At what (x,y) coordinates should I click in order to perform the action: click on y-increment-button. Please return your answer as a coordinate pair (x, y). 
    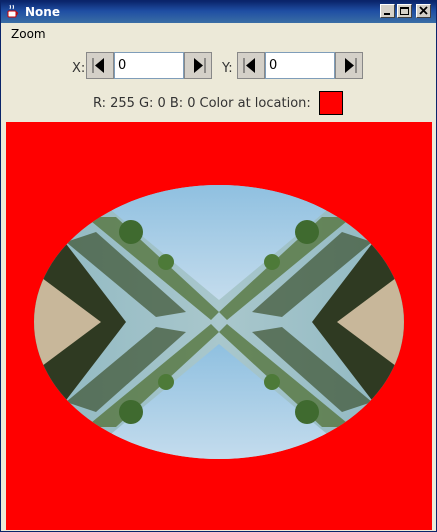
    Looking at the image, I should click on (349, 65).